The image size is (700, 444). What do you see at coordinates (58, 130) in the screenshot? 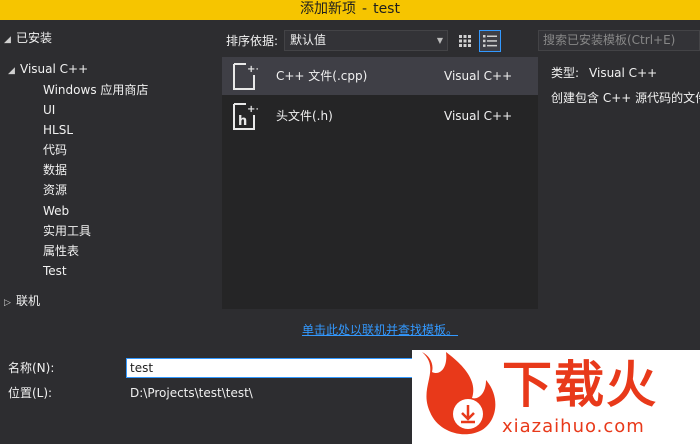
I see `tree-item-hlsl: HLSL` at bounding box center [58, 130].